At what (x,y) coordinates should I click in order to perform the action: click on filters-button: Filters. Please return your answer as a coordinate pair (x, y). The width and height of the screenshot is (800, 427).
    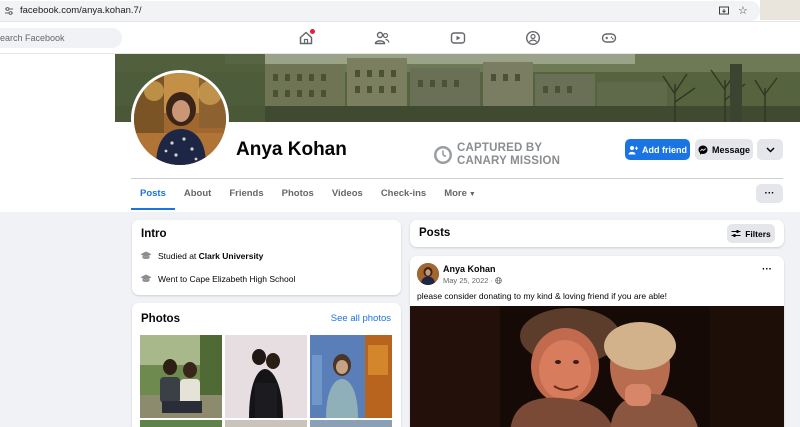
    Looking at the image, I should click on (751, 233).